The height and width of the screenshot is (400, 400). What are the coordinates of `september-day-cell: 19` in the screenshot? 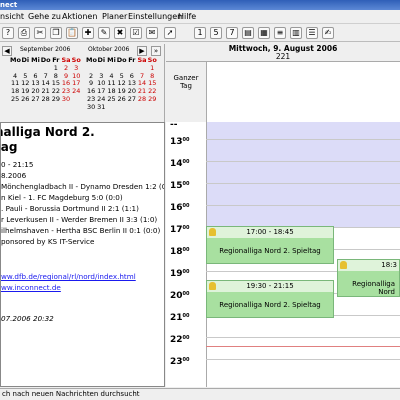 It's located at (25, 91).